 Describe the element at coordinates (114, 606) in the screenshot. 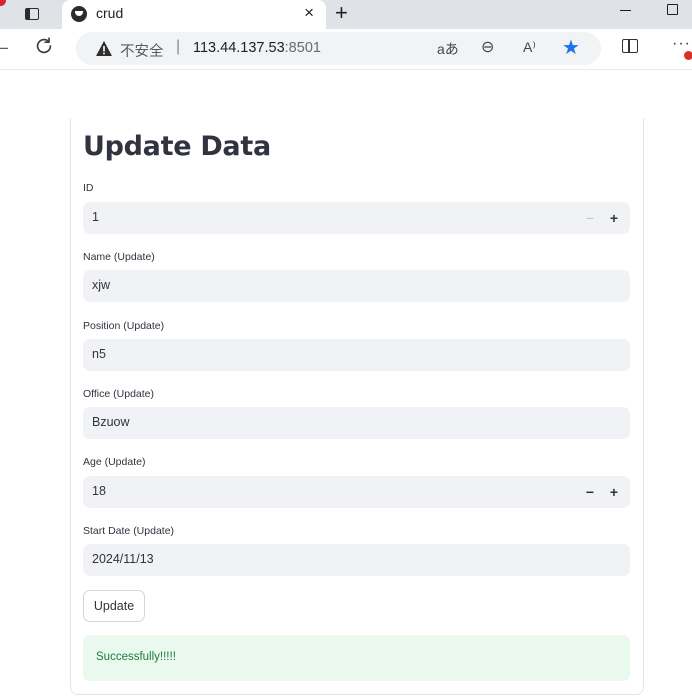

I see `update-button: Update` at that location.